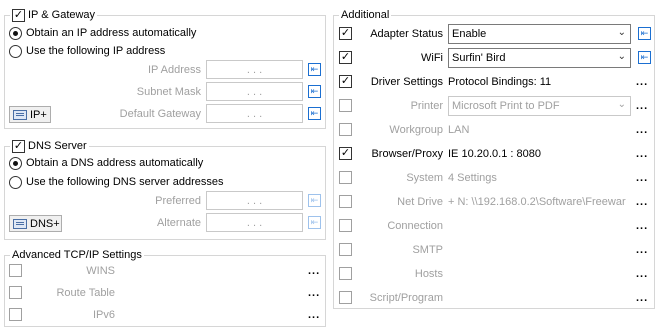 The height and width of the screenshot is (331, 659). I want to click on network-card-icon, so click(20, 223).